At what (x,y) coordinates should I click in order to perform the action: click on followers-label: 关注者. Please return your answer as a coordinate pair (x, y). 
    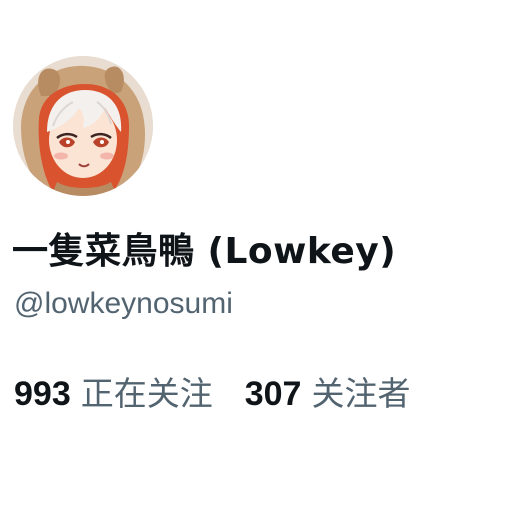
    Looking at the image, I should click on (361, 393).